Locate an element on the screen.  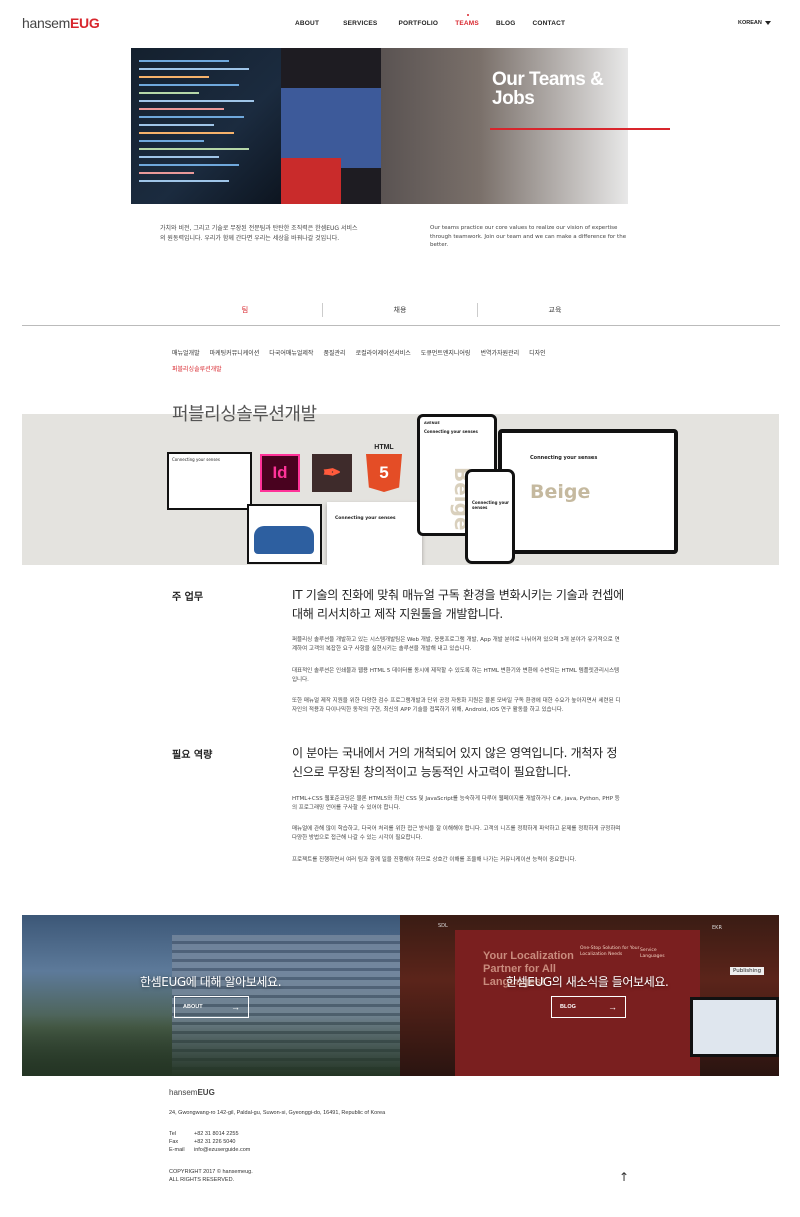
monitor-word: Beige is located at coordinates (560, 492).